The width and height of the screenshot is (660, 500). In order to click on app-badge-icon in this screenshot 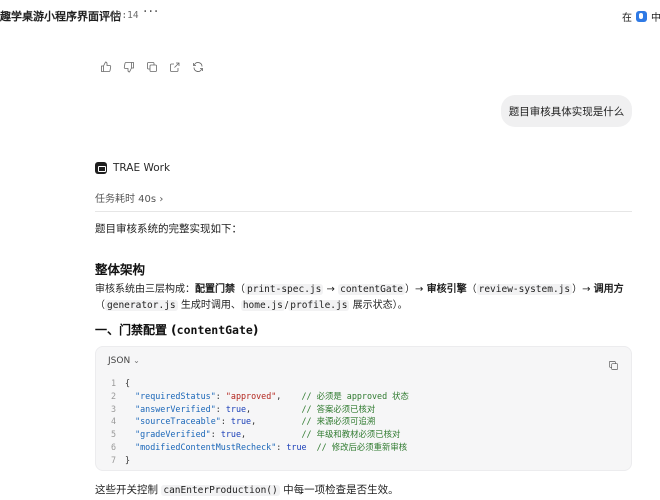, I will do `click(641, 16)`.